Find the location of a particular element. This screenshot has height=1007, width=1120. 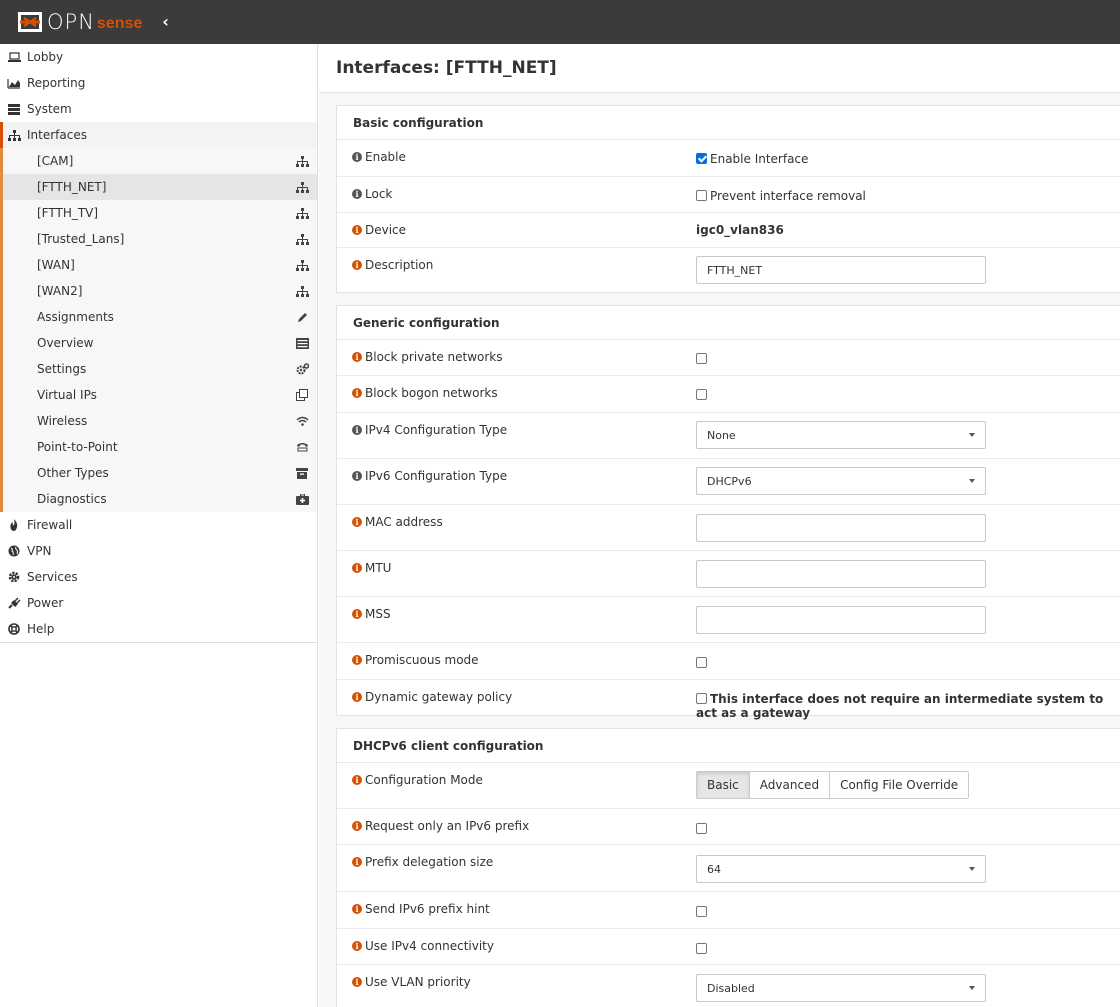

mss-row: i MSS is located at coordinates (728, 620).